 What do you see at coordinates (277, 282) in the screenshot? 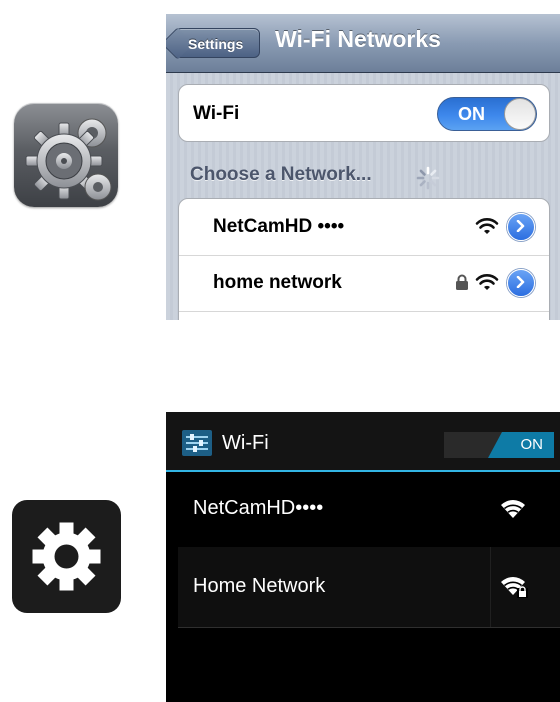
I see `network-name: home network` at bounding box center [277, 282].